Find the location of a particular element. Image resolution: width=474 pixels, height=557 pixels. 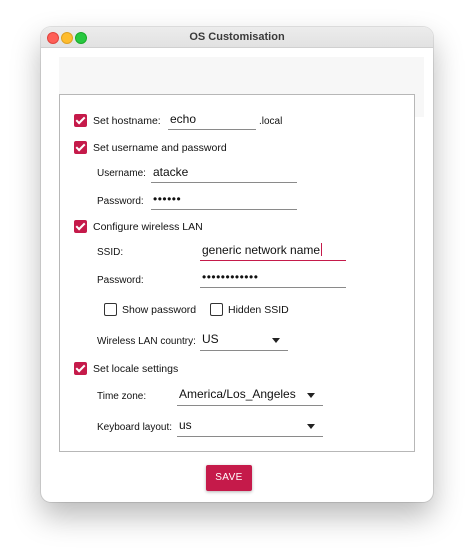

set-locale-checkbox is located at coordinates (80, 368).